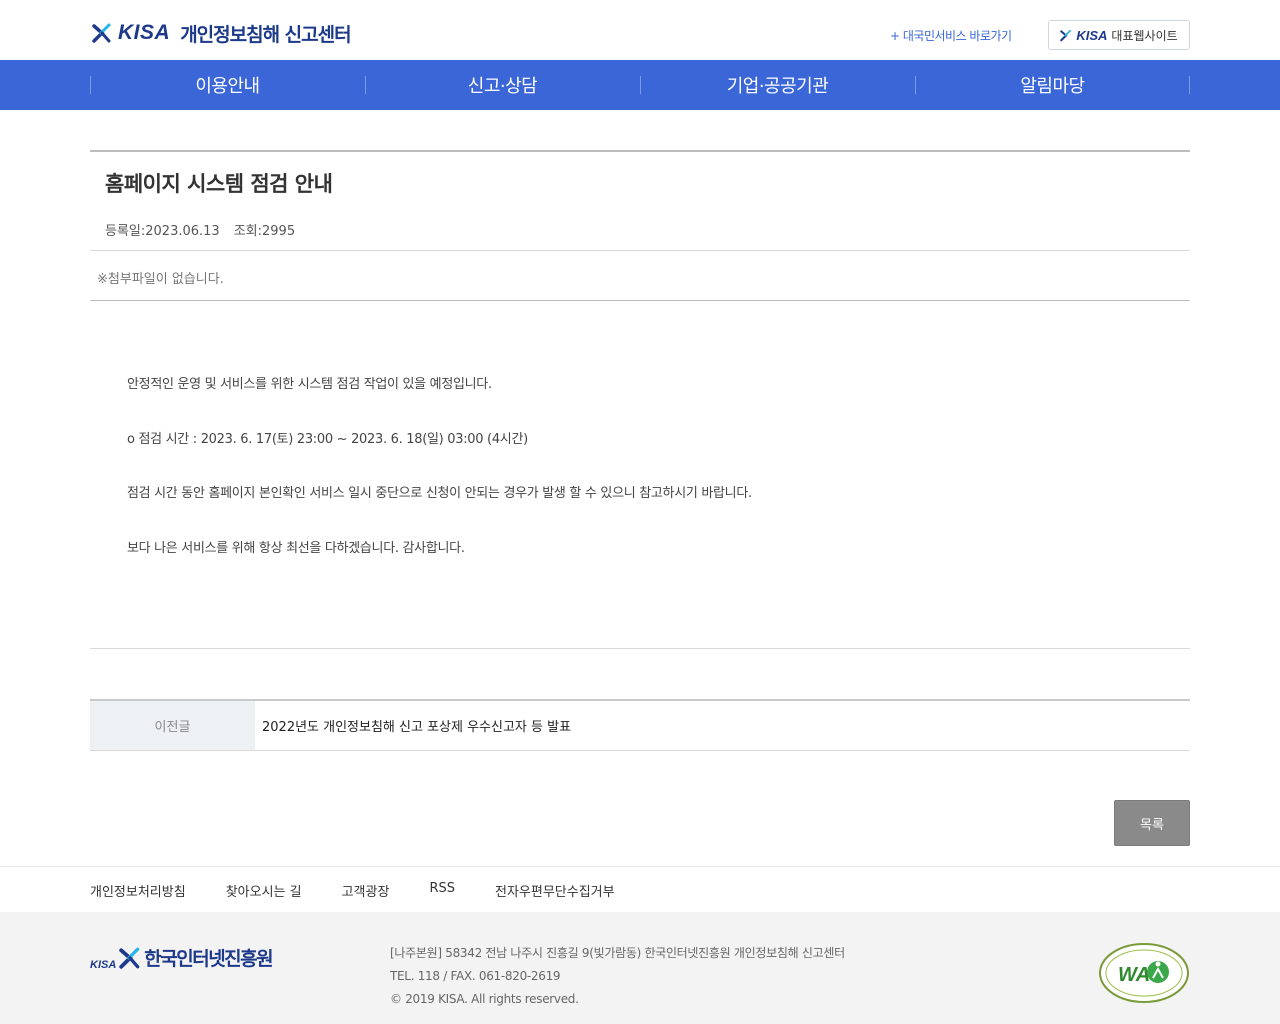 This screenshot has width=1280, height=1024. I want to click on main-website-button: KISA 대표웹사이트, so click(1119, 35).